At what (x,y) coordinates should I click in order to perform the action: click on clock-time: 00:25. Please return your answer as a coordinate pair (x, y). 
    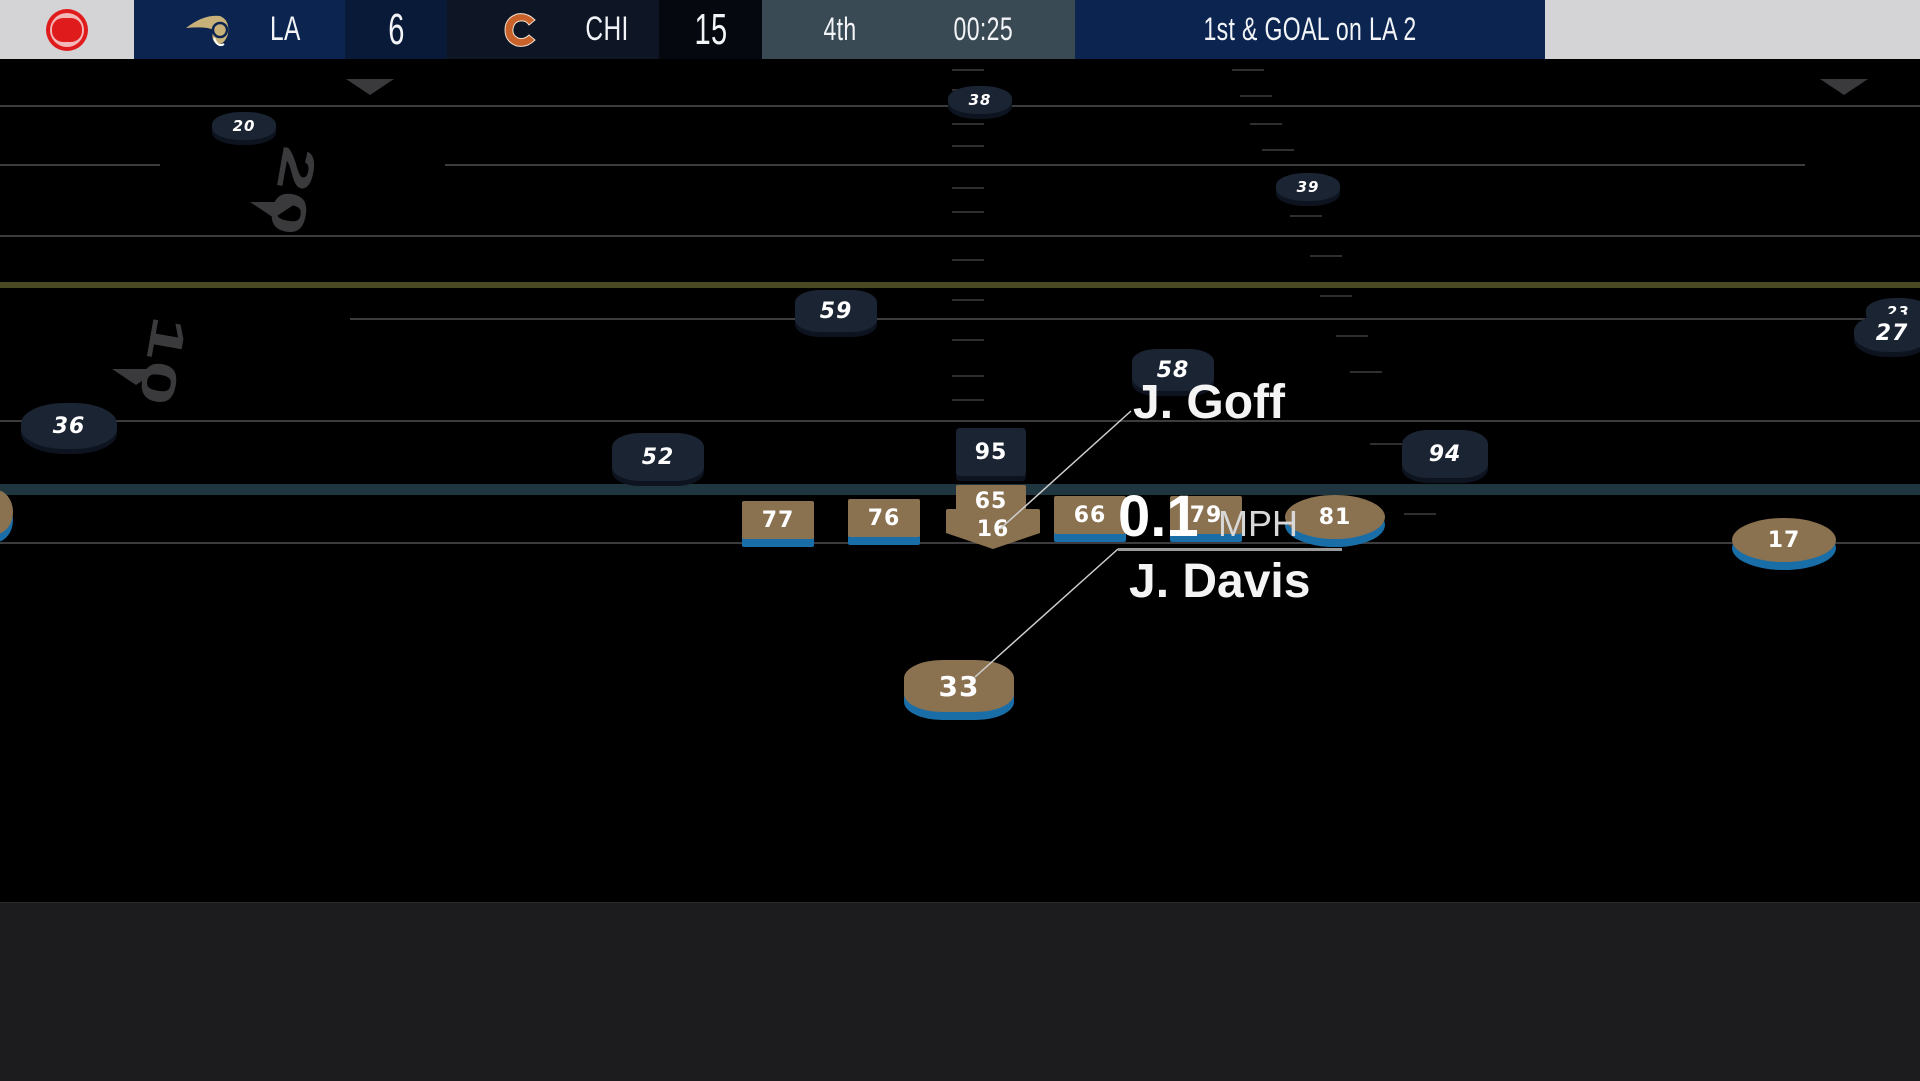
    Looking at the image, I should click on (983, 29).